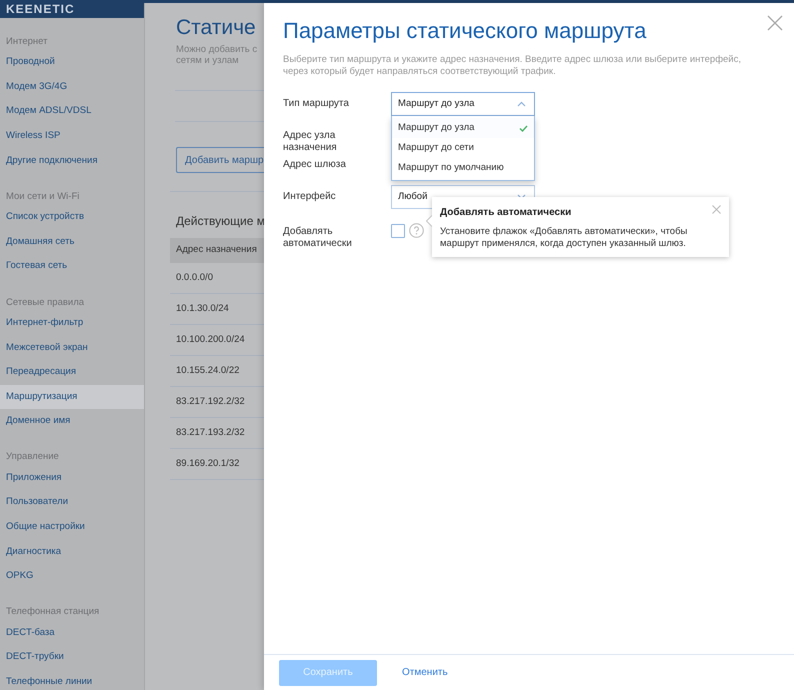 This screenshot has height=690, width=794. Describe the element at coordinates (42, 197) in the screenshot. I see `group-header: Мои сети и Wi-Fi` at that location.